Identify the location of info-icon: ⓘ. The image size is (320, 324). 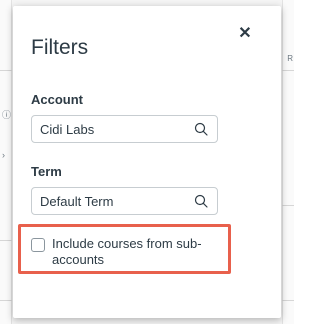
(7, 115).